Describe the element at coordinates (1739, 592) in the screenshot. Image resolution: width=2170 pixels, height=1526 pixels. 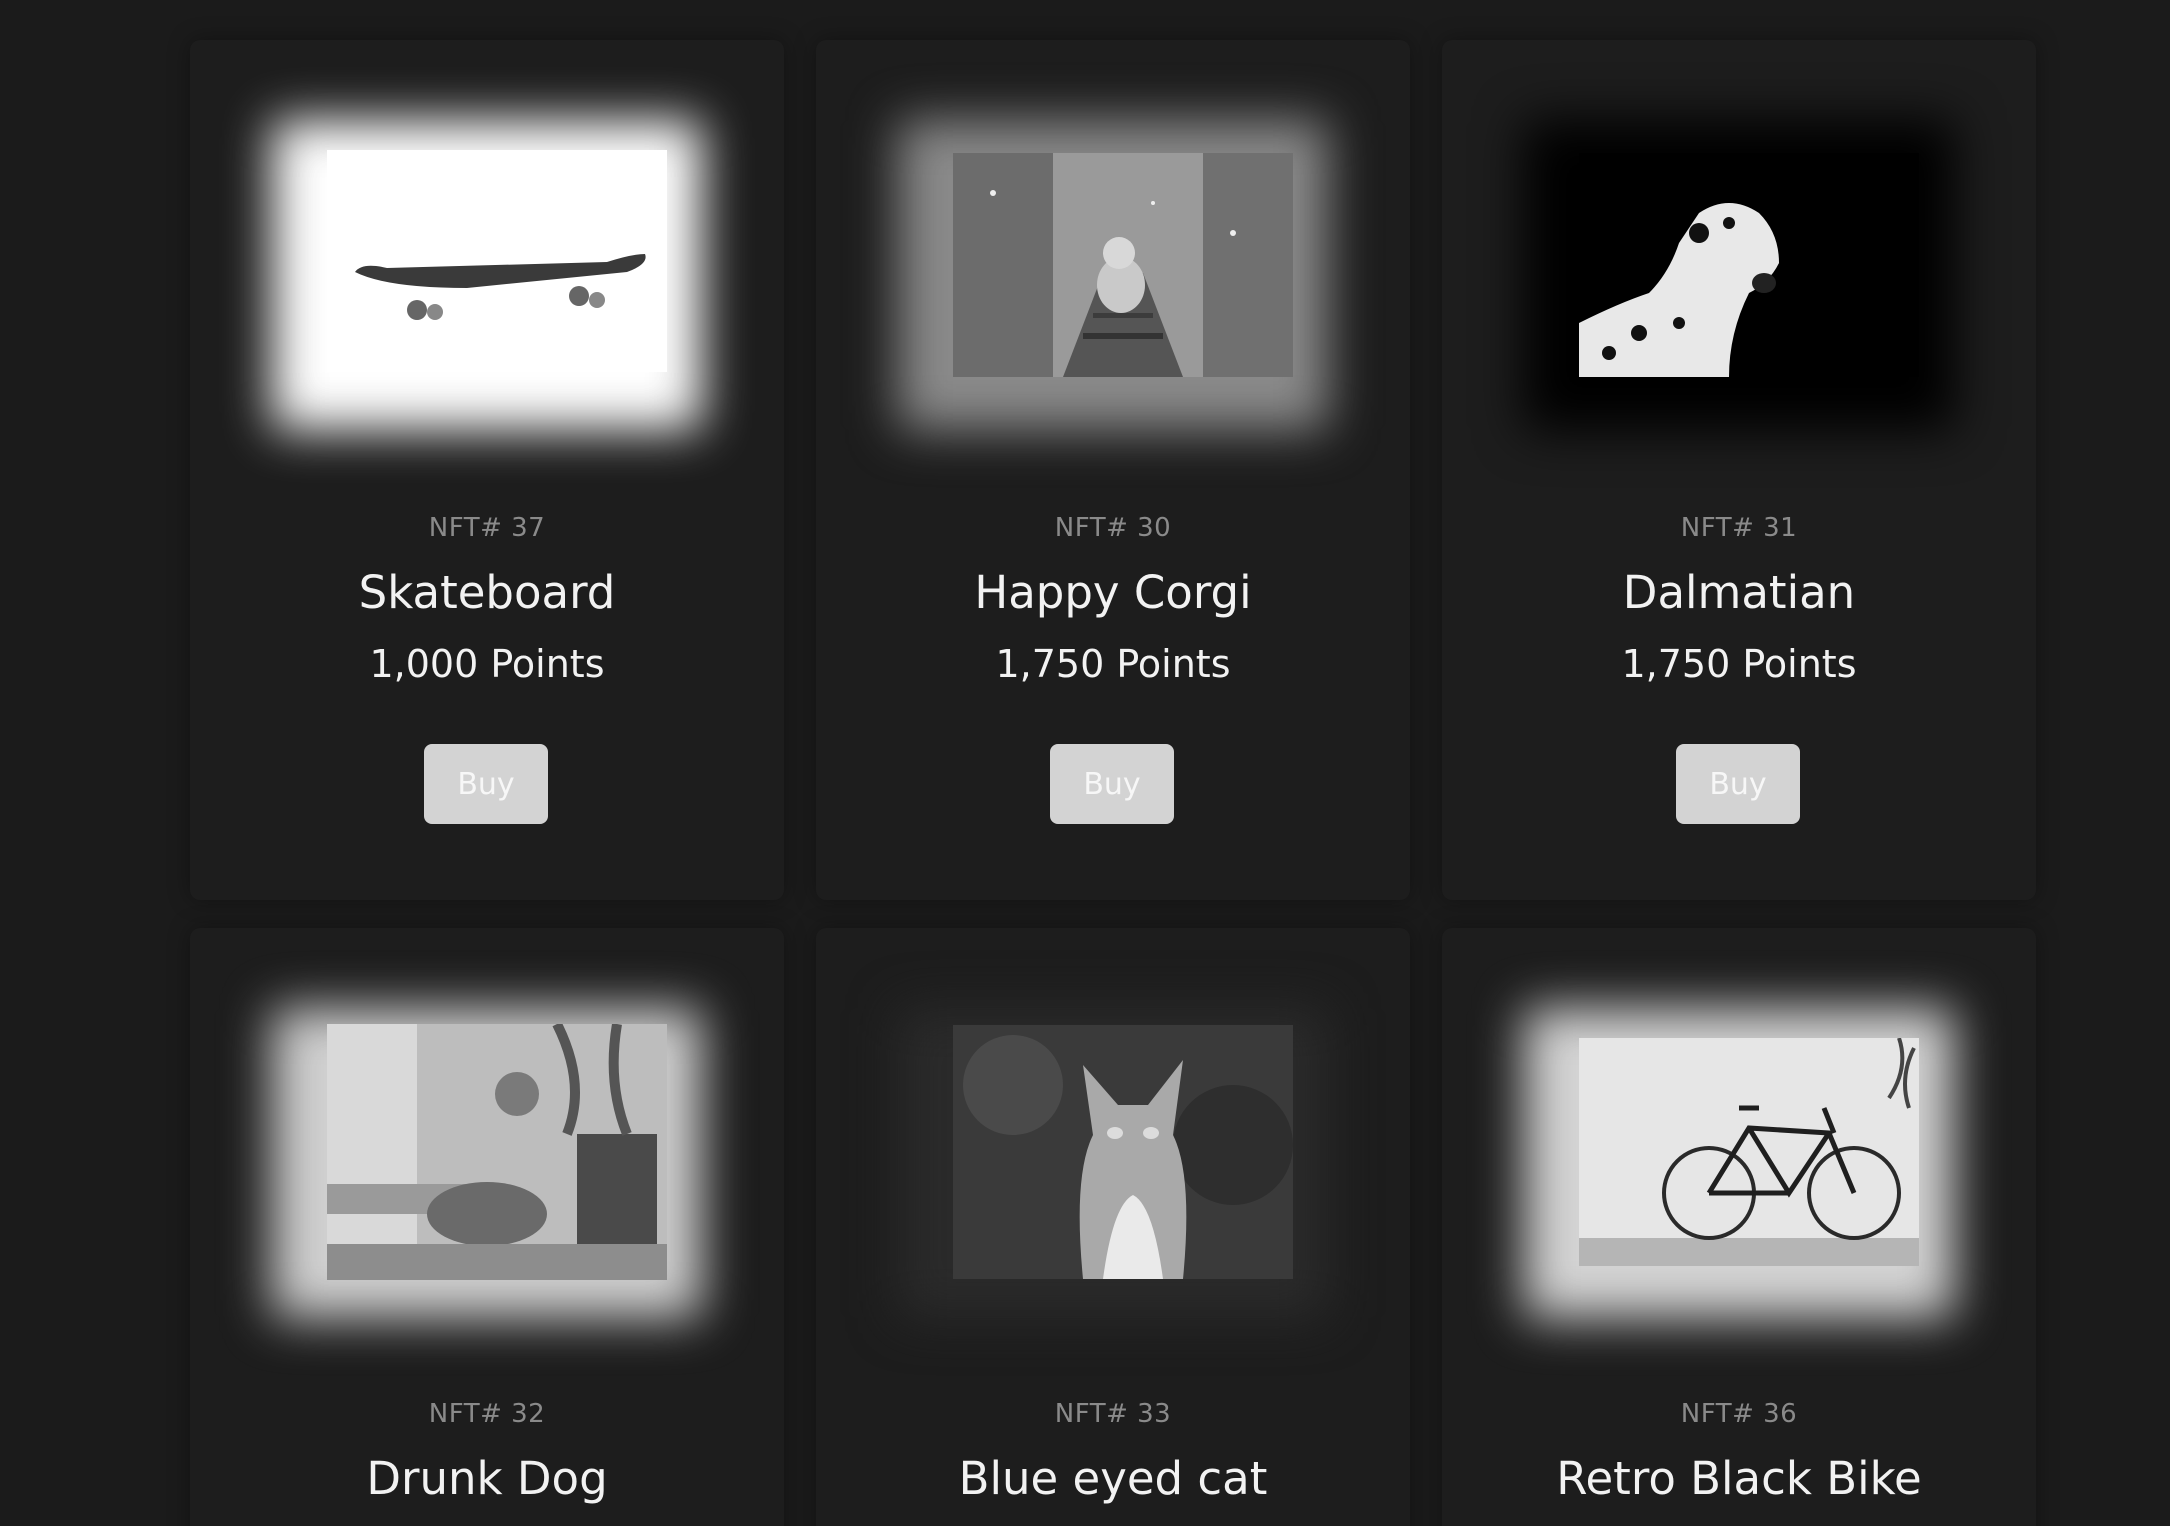
I see `nft-name: Dalmatian` at that location.